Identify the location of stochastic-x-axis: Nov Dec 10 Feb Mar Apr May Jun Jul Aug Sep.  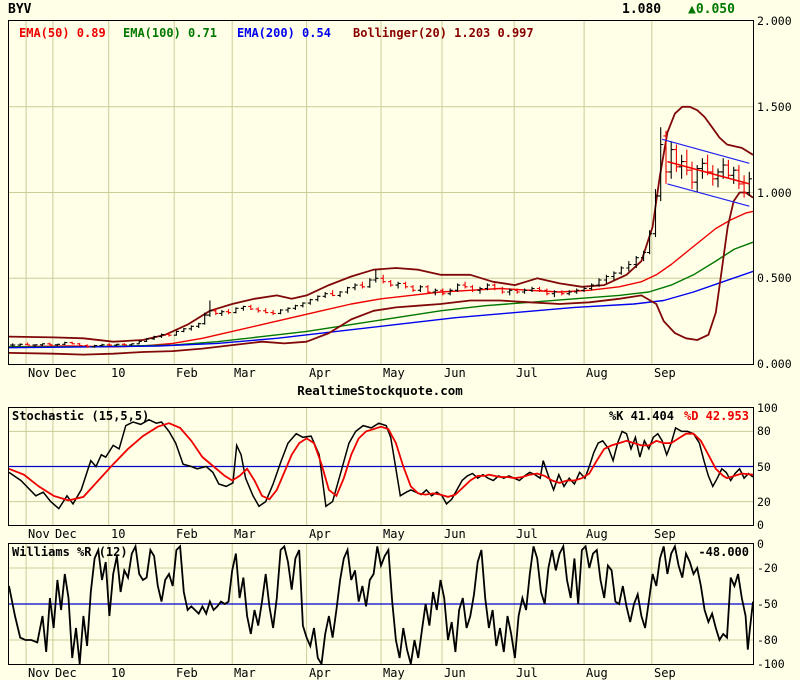
(382, 534).